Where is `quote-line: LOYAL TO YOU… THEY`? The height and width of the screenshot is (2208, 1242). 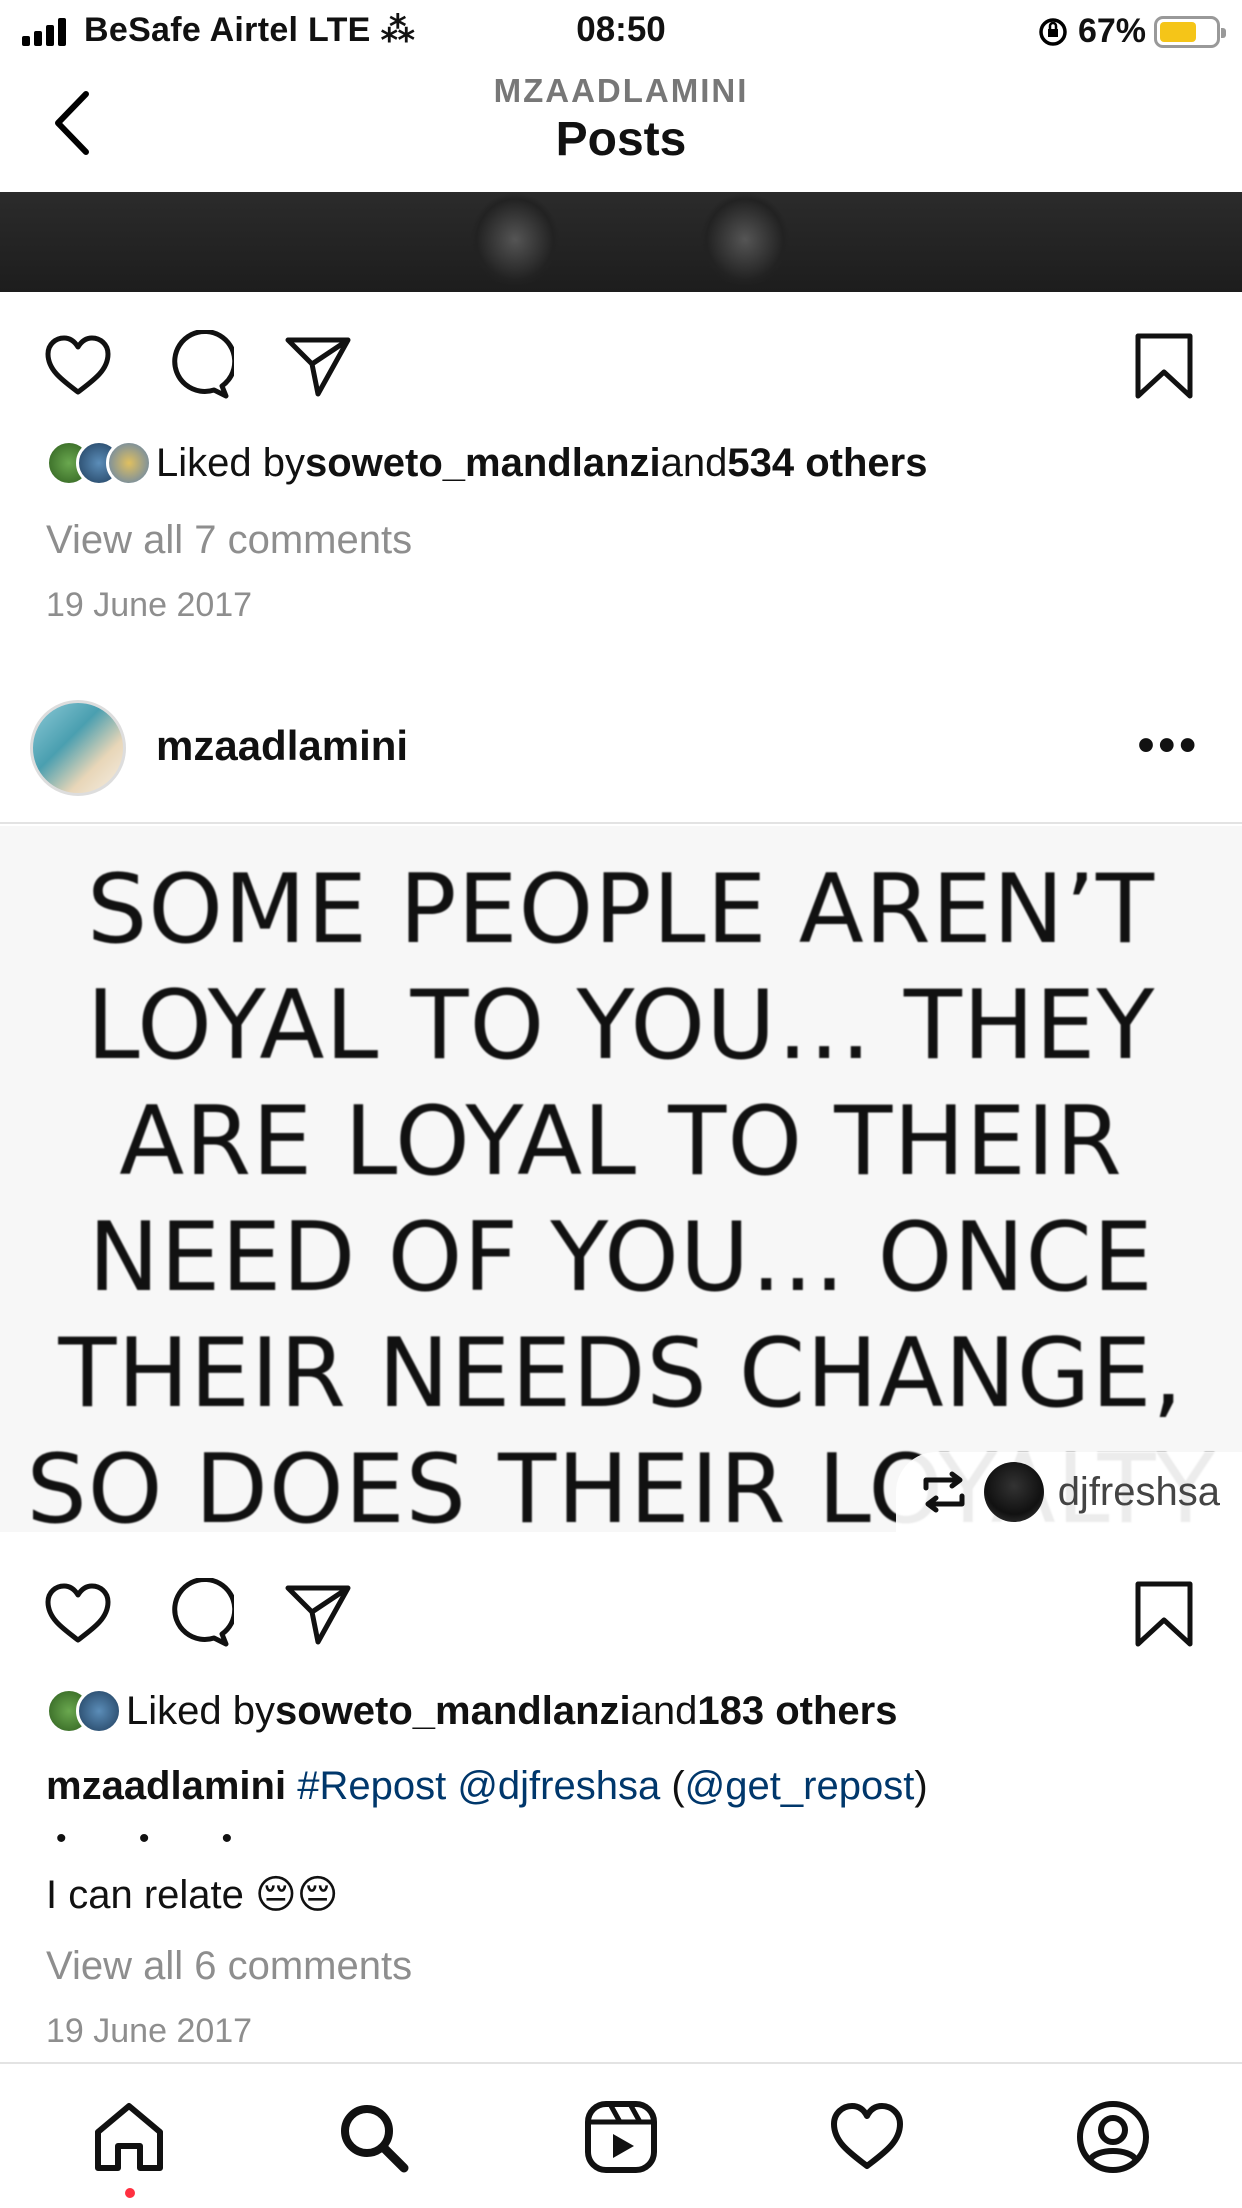
quote-line: LOYAL TO YOU… THEY is located at coordinates (621, 1026).